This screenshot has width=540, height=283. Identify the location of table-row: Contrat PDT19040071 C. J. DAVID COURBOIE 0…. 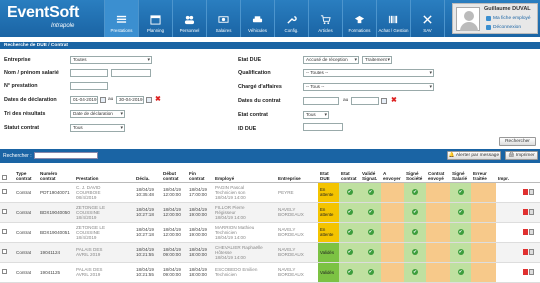
(270, 192).